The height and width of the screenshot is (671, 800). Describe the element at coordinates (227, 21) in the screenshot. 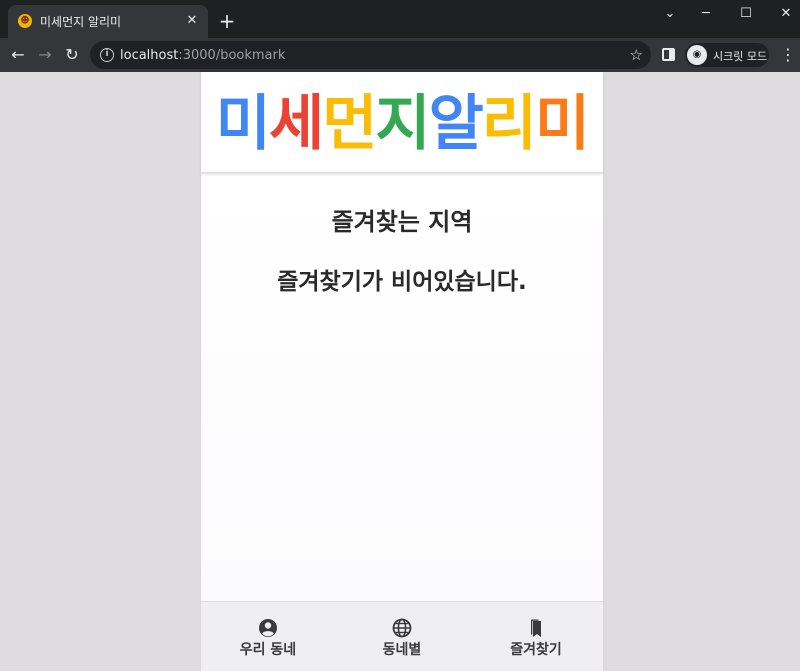

I see `new-tab-button: +` at that location.